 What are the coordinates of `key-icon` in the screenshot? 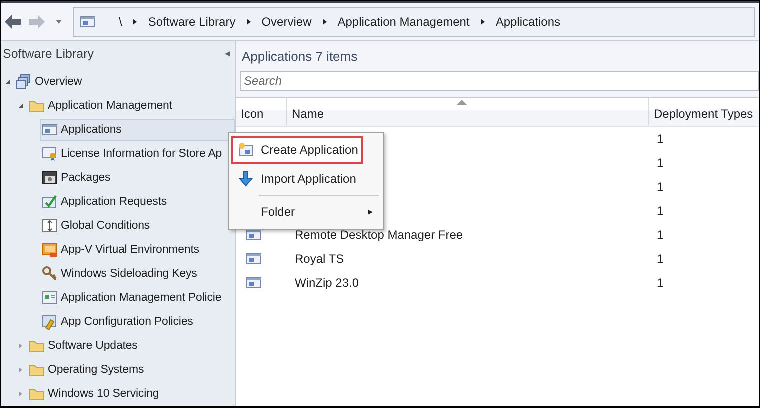 It's located at (50, 274).